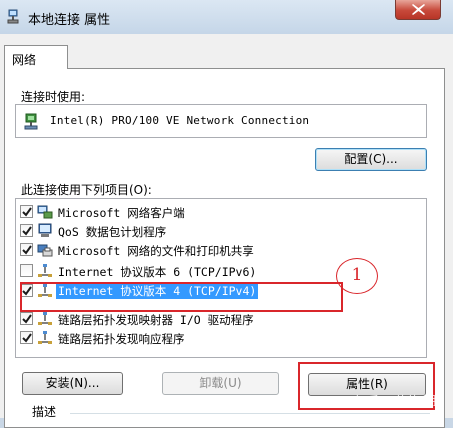 This screenshot has width=453, height=428. I want to click on list-item: 链路层拓扑发现映射器 I/O 驱动程序, so click(220, 319).